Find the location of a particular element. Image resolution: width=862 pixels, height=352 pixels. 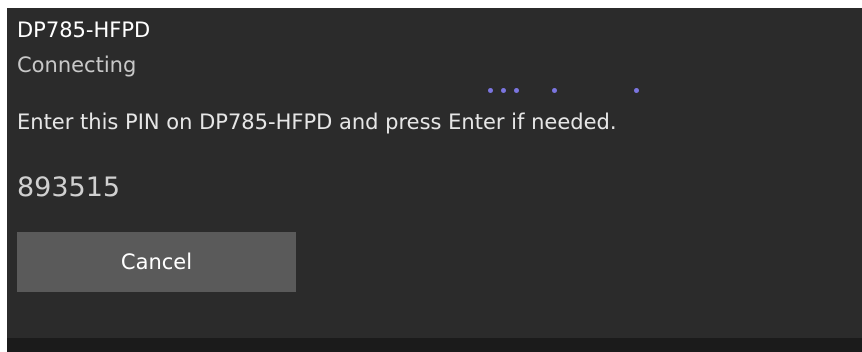

connection-status: Connecting is located at coordinates (77, 65).